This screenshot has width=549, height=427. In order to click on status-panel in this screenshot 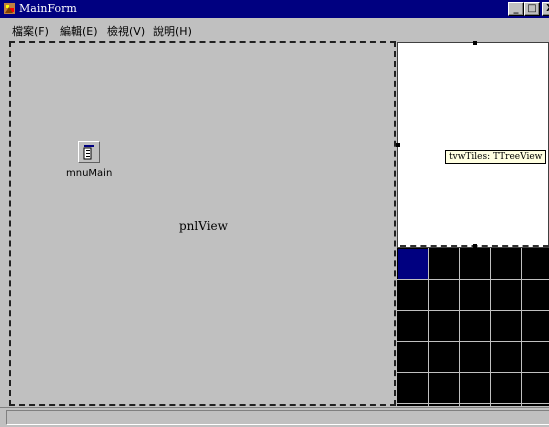, I will do `click(277, 417)`.